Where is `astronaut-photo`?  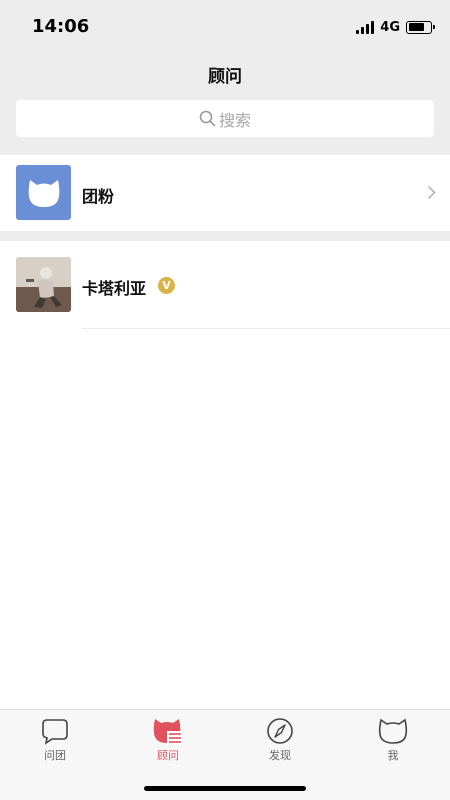 astronaut-photo is located at coordinates (43, 284).